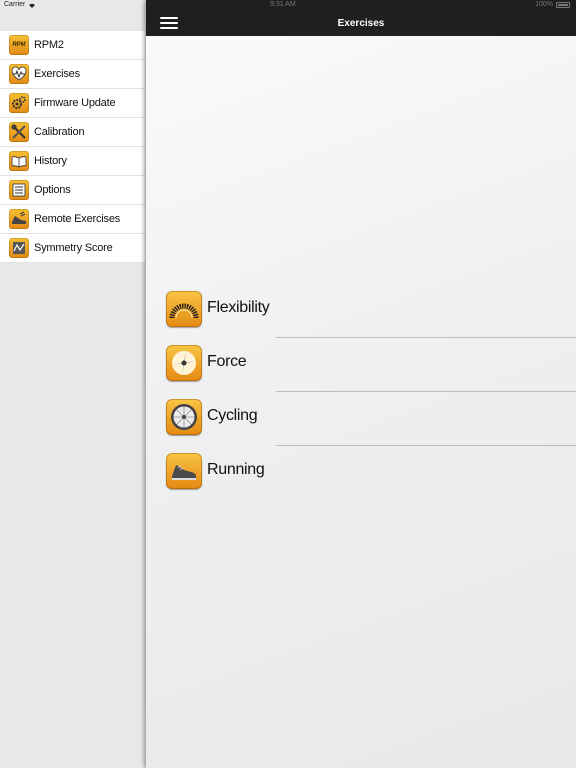 The height and width of the screenshot is (768, 576). I want to click on spring-icon, so click(184, 309).